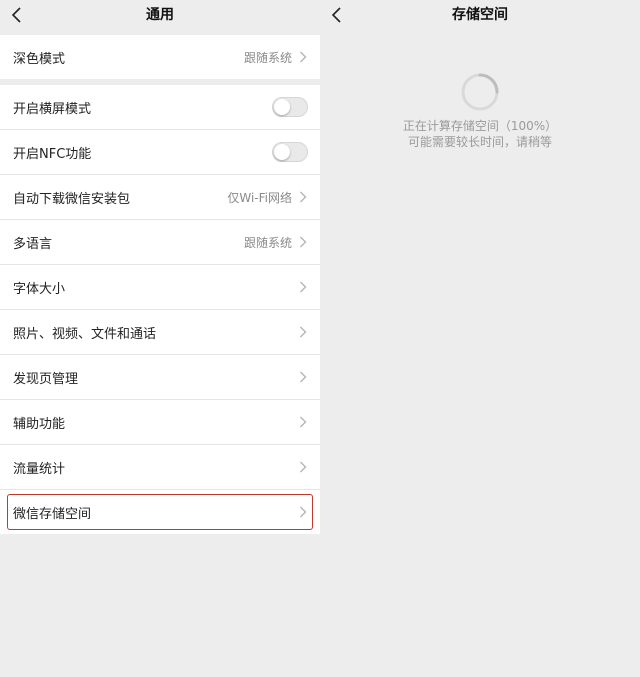 This screenshot has width=640, height=677. I want to click on loading-message: 正在计算存储空间（100%） 可能需要较长时间，请稍等, so click(480, 134).